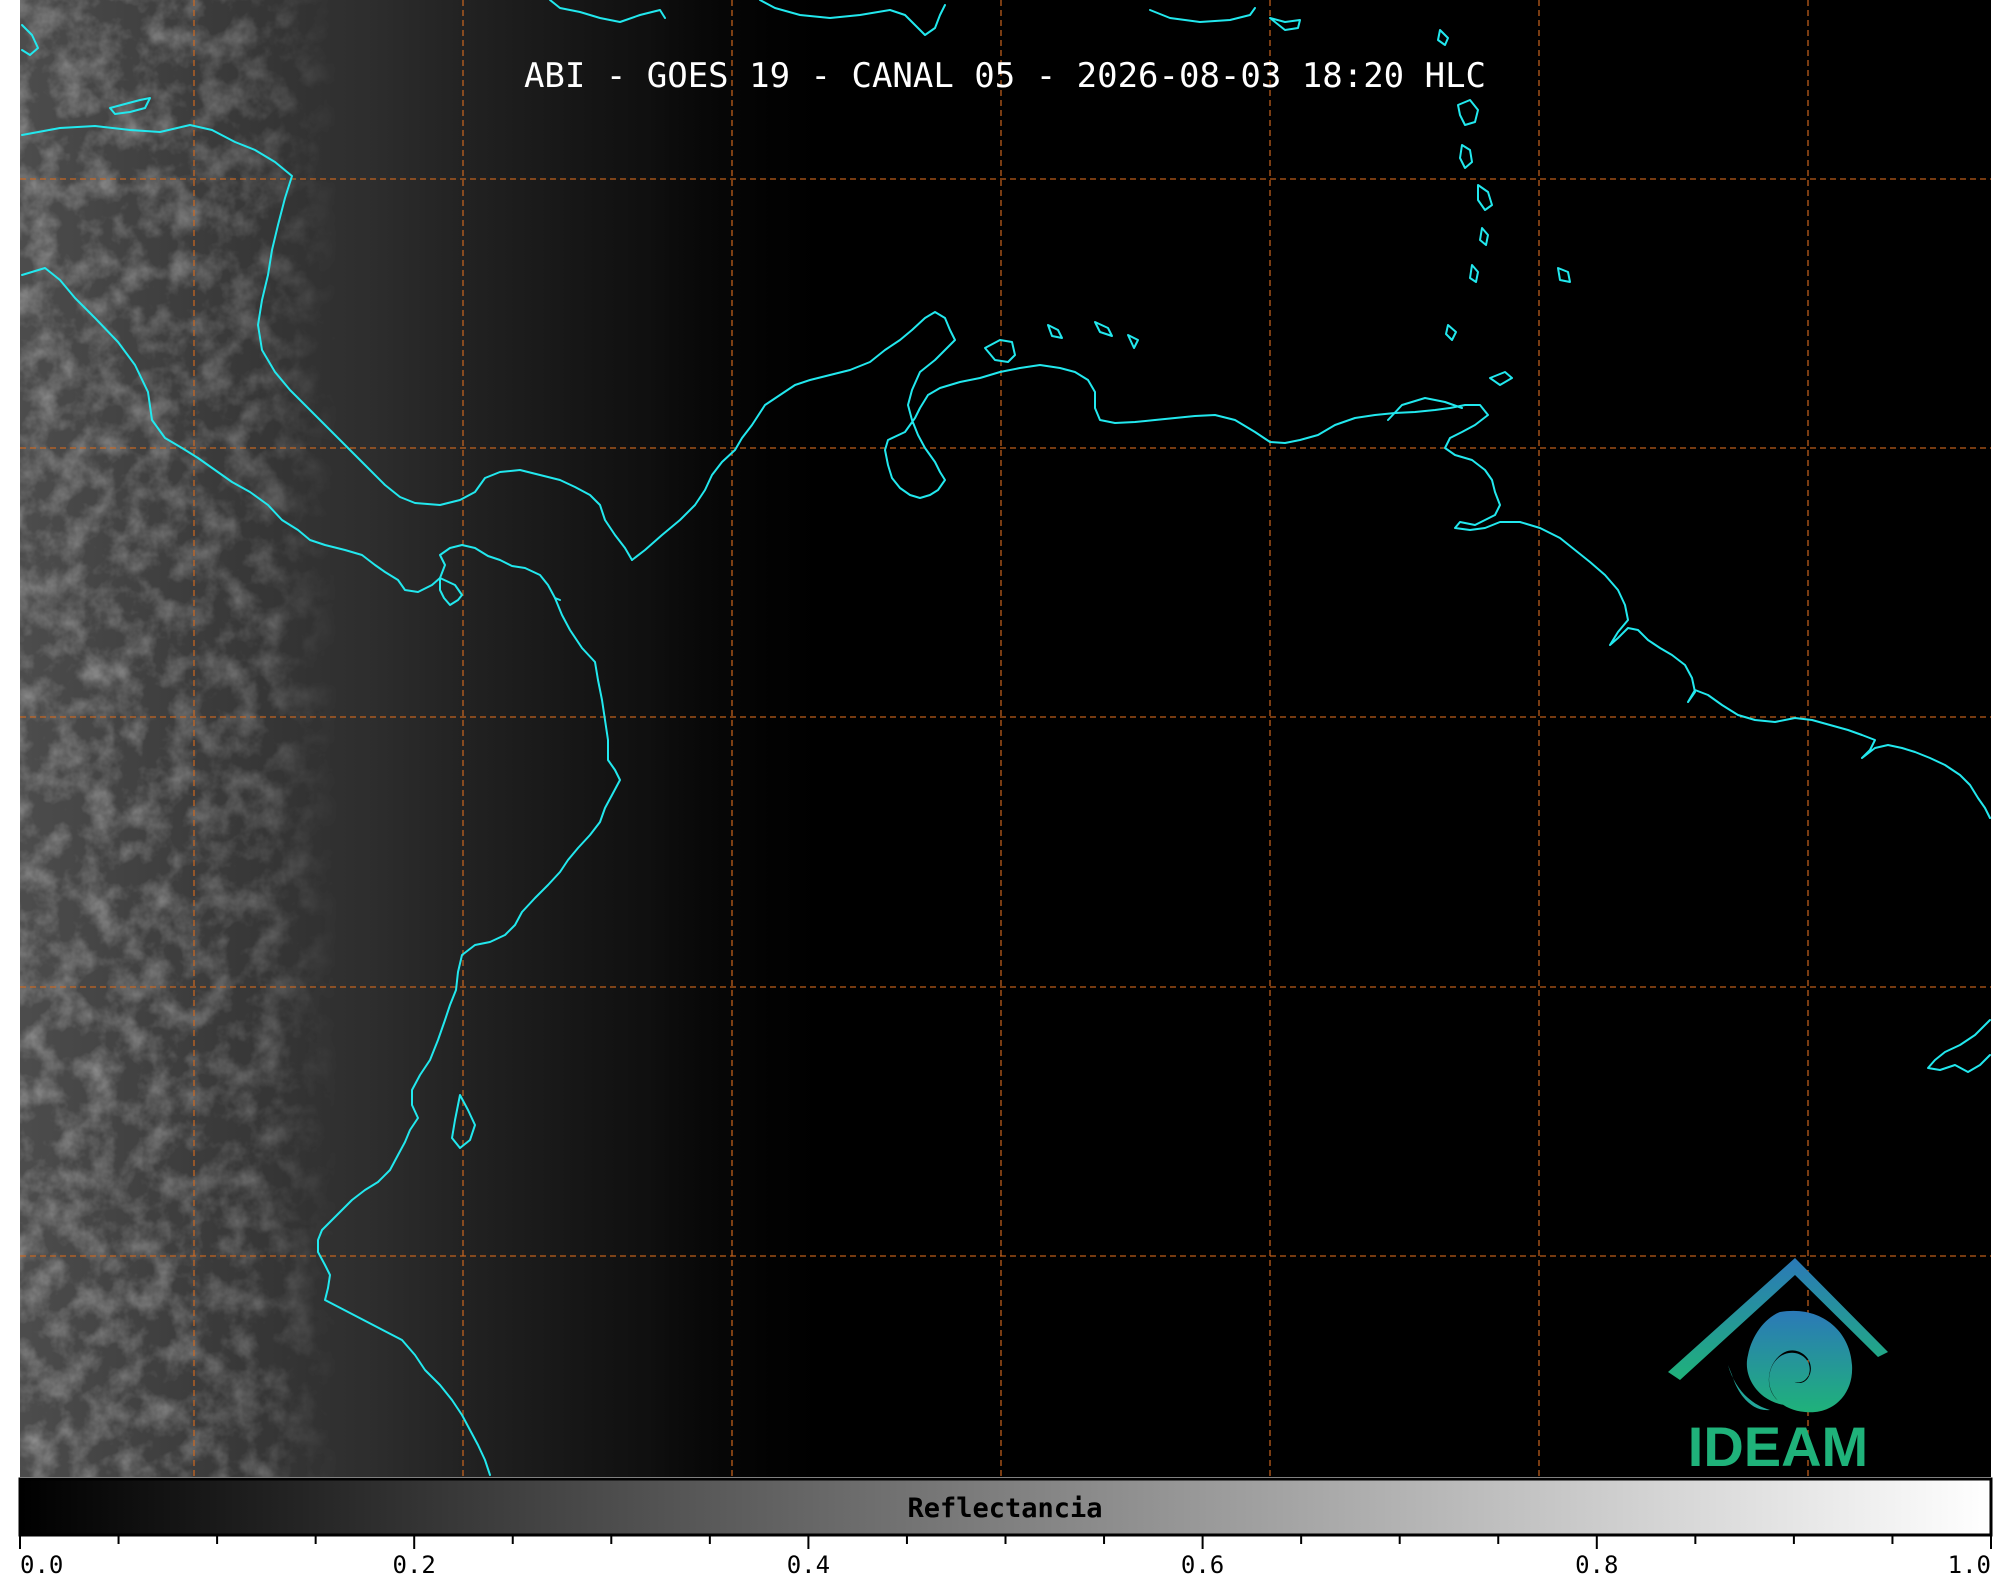 The width and height of the screenshot is (2011, 1577). Describe the element at coordinates (1005, 1556) in the screenshot. I see `colorbar-ticks: 0.0 0.2 0.4 0.6 0.8 1.0` at that location.